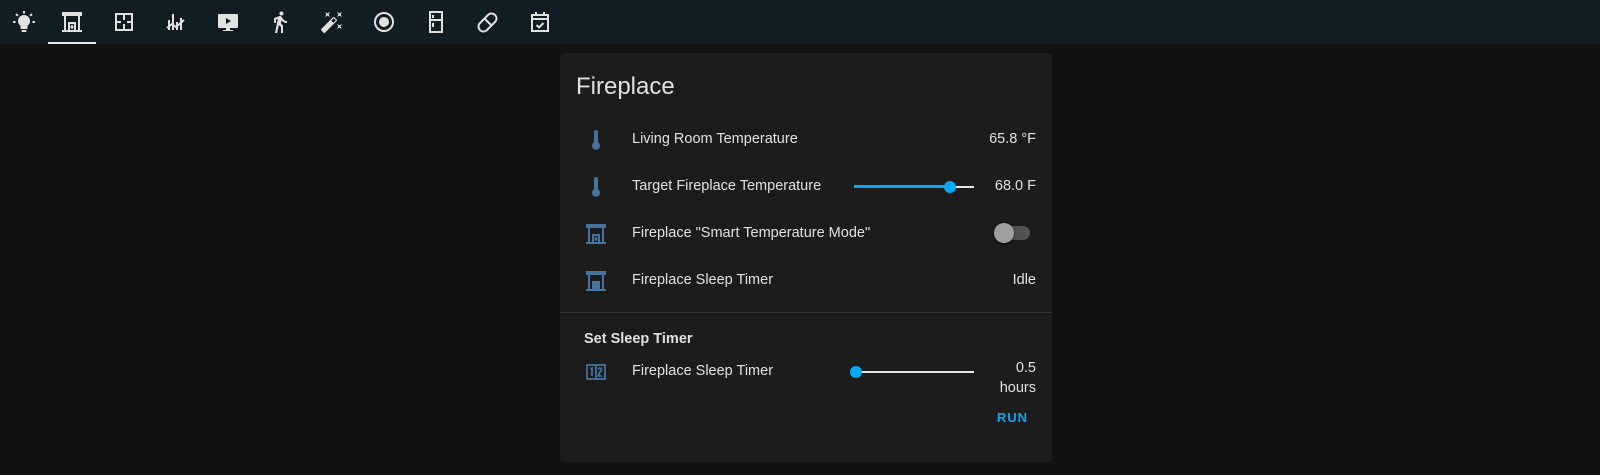  I want to click on toggle-knob, so click(1004, 233).